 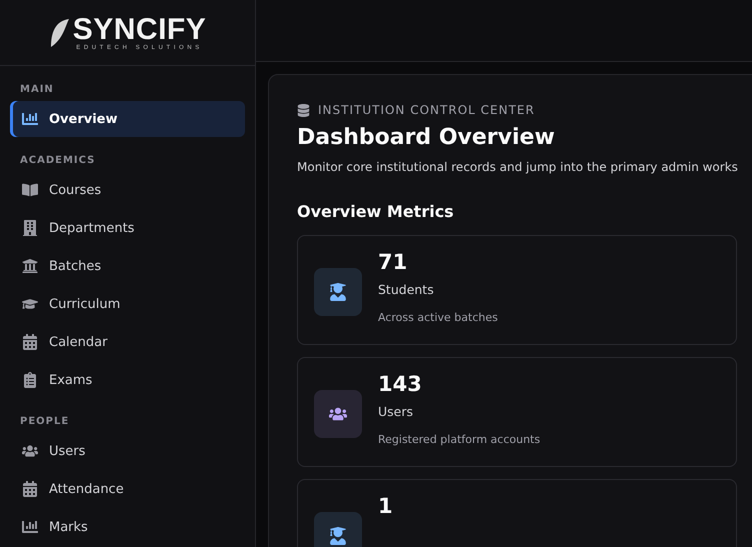 I want to click on book-icon, so click(x=30, y=190).